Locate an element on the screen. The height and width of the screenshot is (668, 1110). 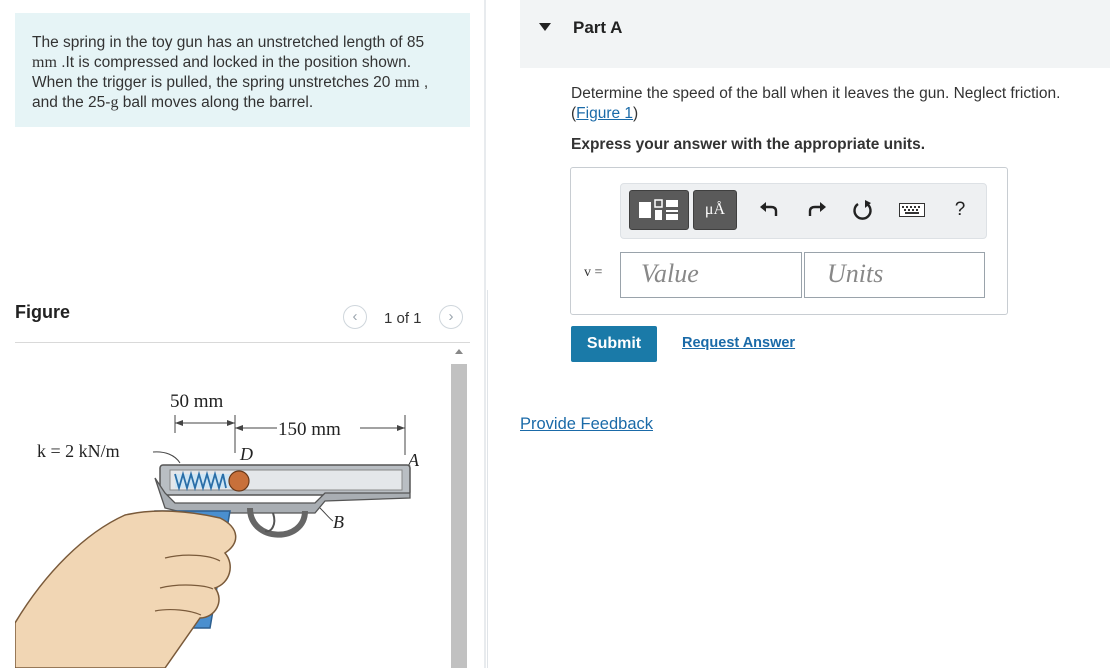
problem-text-line4: and the 25- is located at coordinates (71, 102).